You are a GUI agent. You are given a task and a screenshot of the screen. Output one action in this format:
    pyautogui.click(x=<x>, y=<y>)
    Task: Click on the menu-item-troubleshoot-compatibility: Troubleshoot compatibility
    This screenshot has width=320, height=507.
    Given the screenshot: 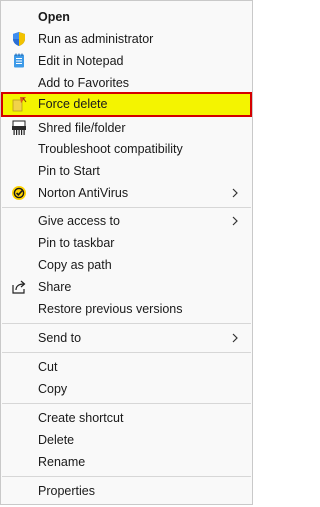 What is the action you would take?
    pyautogui.click(x=126, y=149)
    